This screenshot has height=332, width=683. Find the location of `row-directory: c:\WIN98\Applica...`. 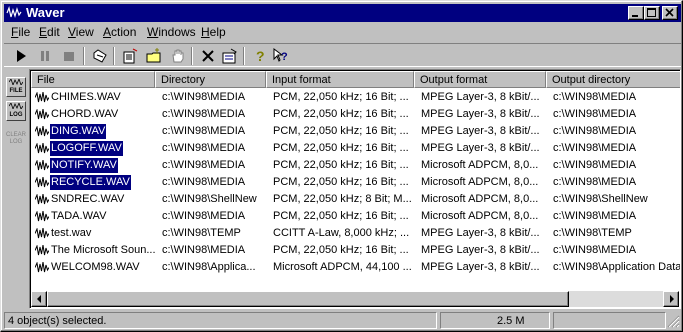

row-directory: c:\WIN98\Applica... is located at coordinates (209, 267).